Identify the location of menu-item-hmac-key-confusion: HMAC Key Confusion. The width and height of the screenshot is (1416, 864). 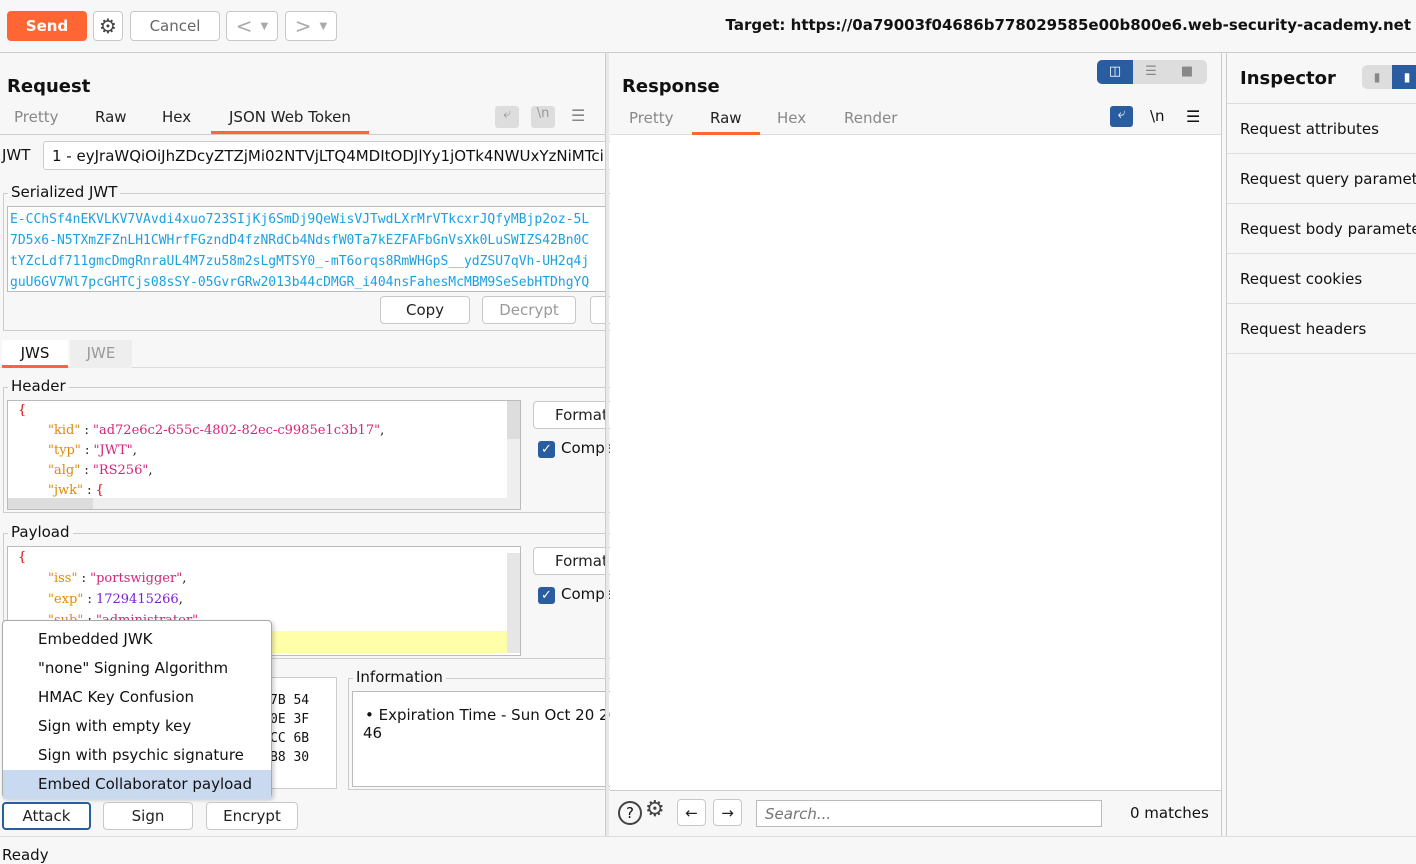
(137, 697).